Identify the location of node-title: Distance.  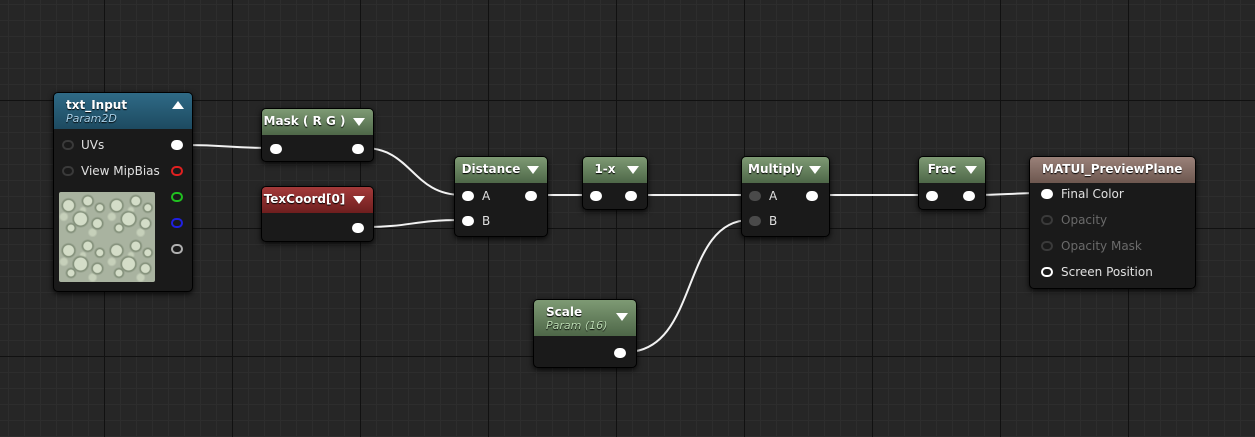
(491, 169).